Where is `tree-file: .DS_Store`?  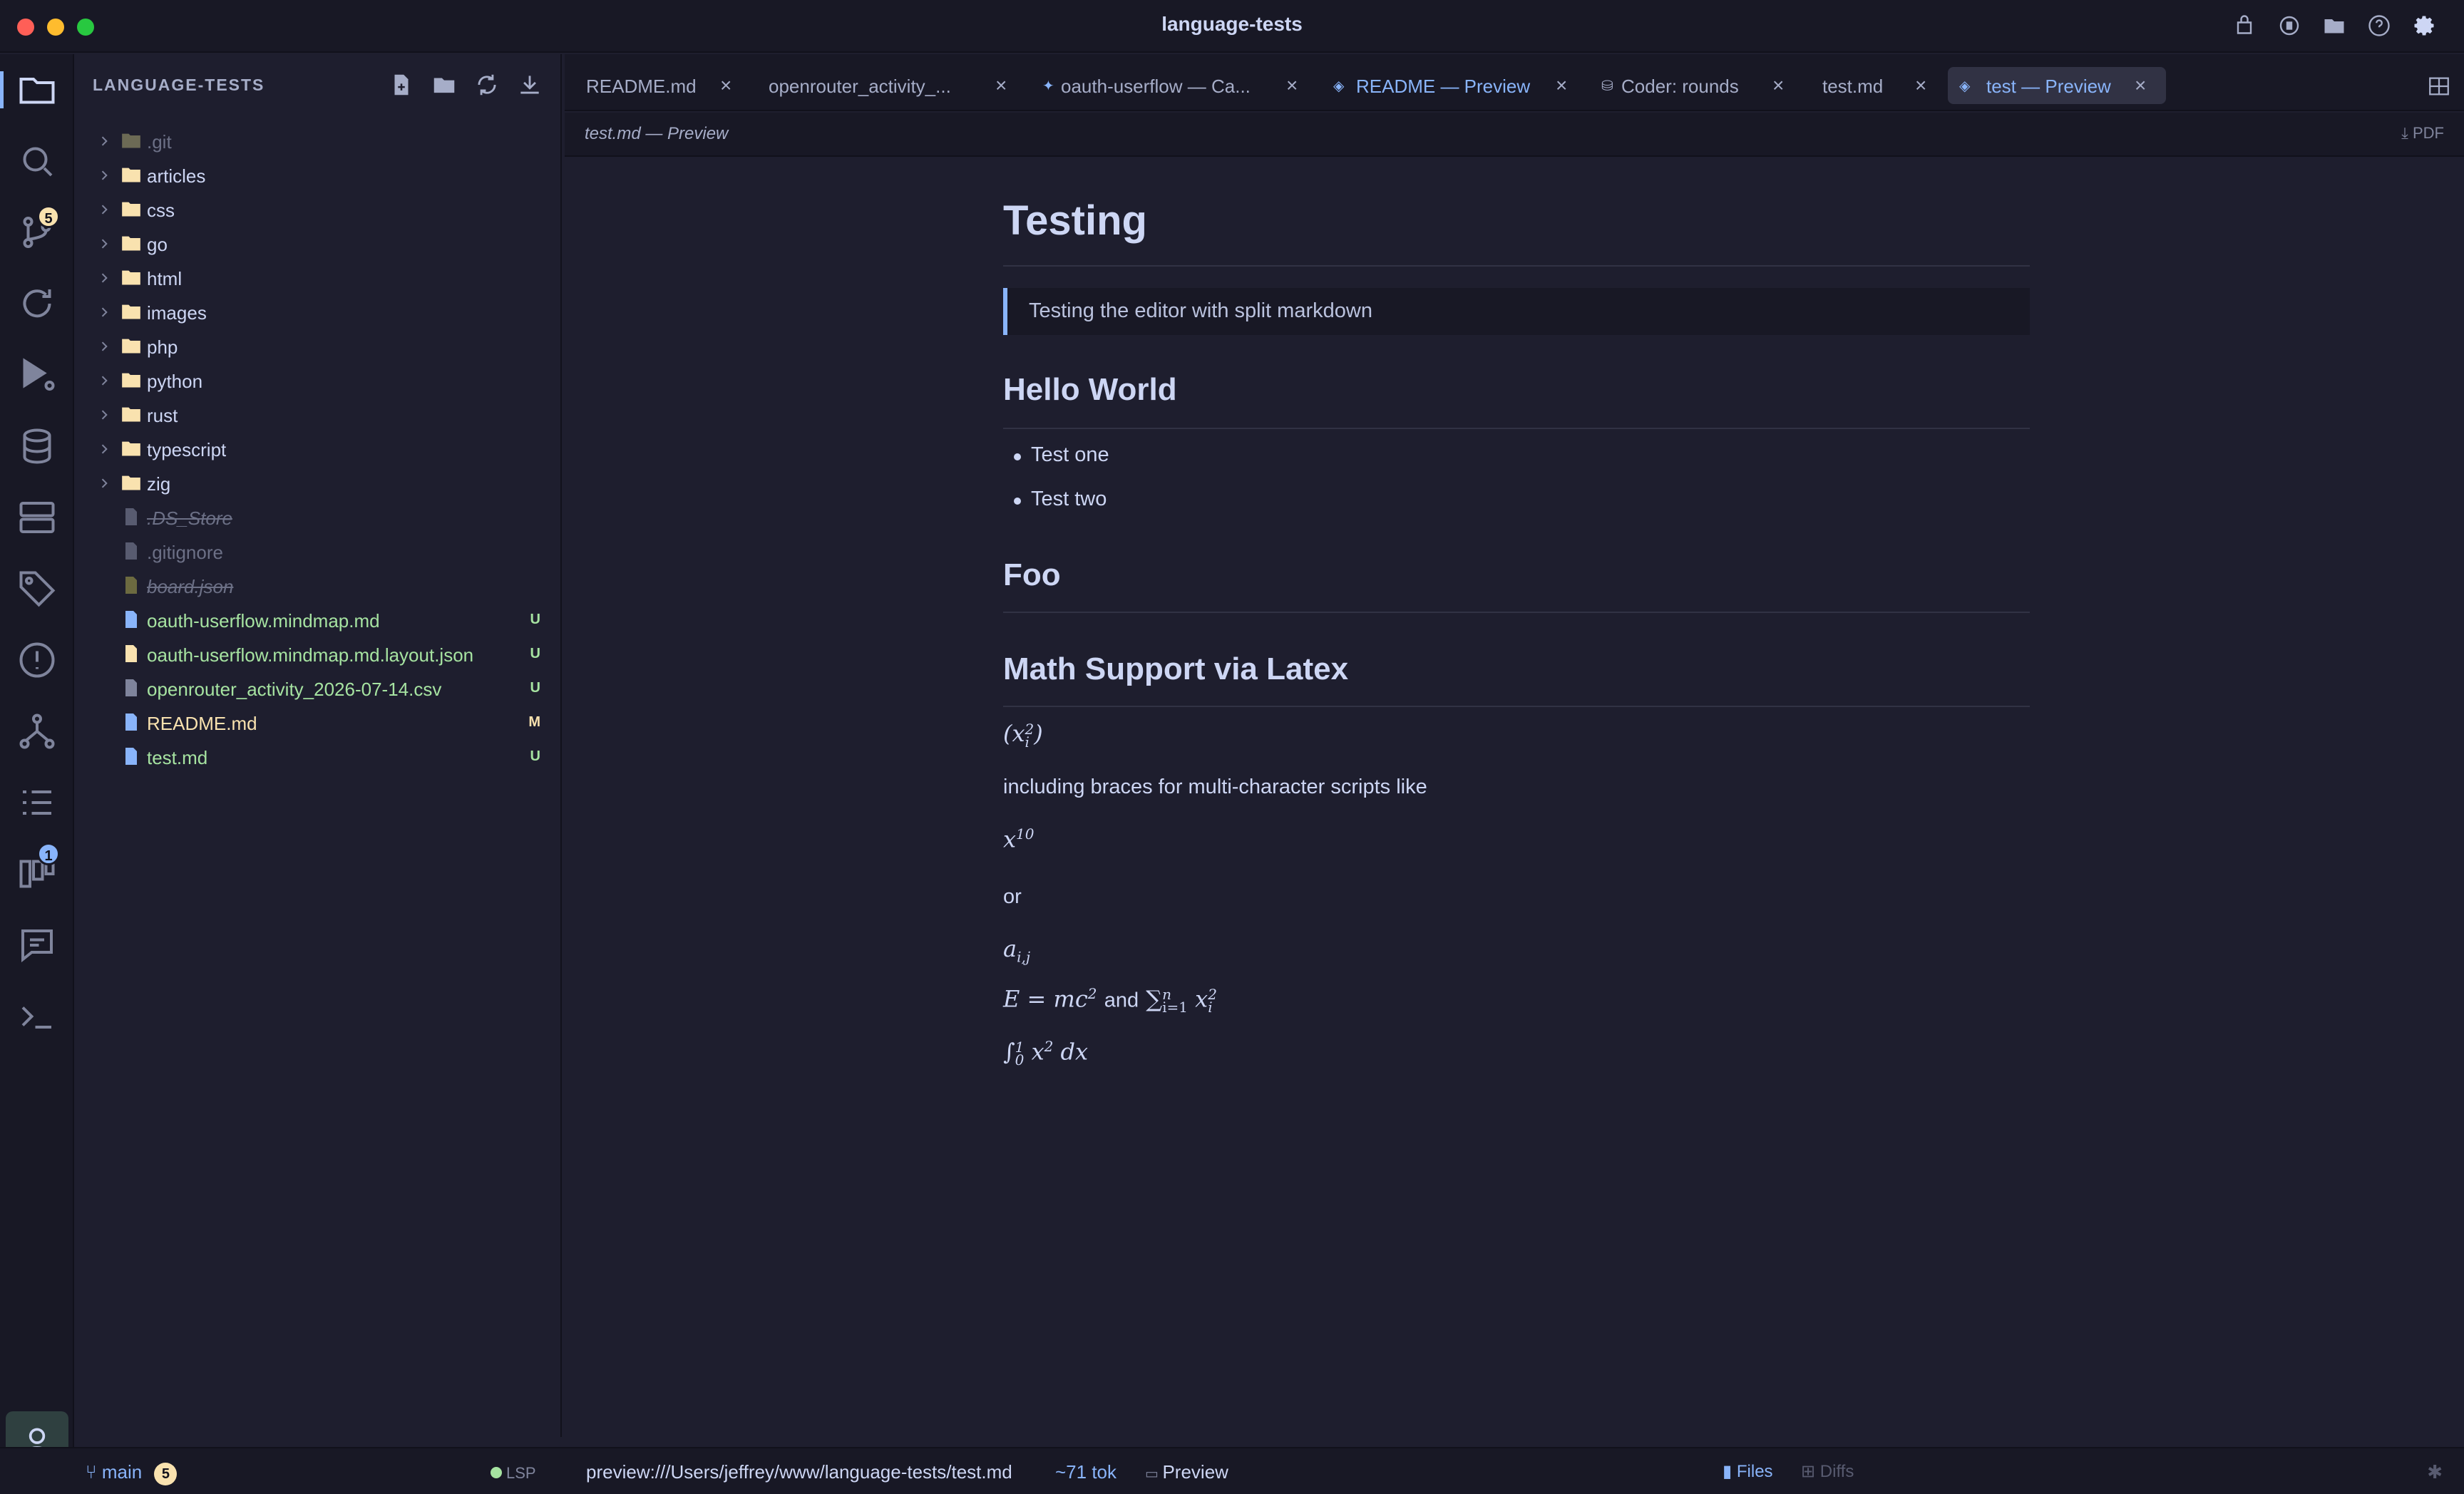
tree-file: .DS_Store is located at coordinates (319, 517).